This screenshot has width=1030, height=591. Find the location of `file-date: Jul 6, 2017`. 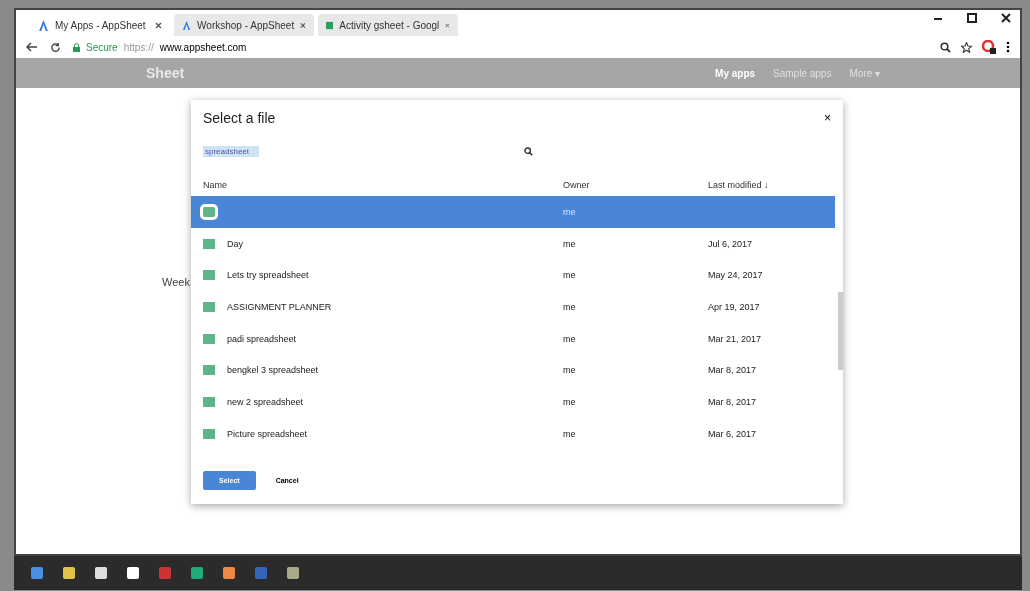

file-date: Jul 6, 2017 is located at coordinates (731, 243).